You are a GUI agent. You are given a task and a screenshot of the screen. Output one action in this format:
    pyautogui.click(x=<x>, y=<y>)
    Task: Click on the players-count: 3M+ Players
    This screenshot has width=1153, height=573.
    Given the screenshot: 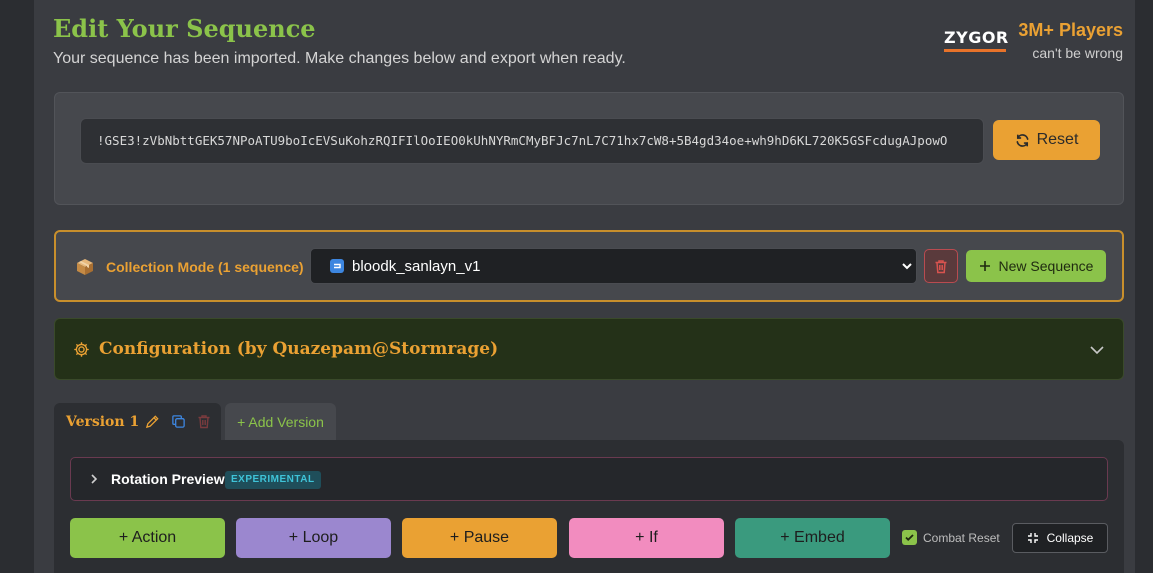 What is the action you would take?
    pyautogui.click(x=1070, y=30)
    